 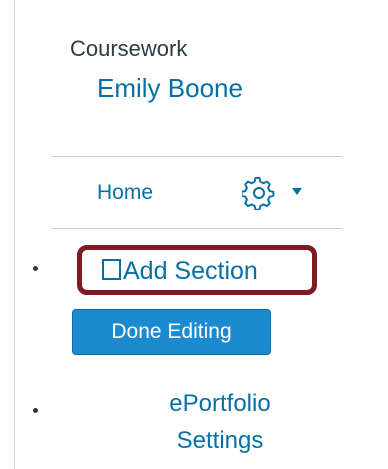 What do you see at coordinates (197, 156) in the screenshot?
I see `divider-top` at bounding box center [197, 156].